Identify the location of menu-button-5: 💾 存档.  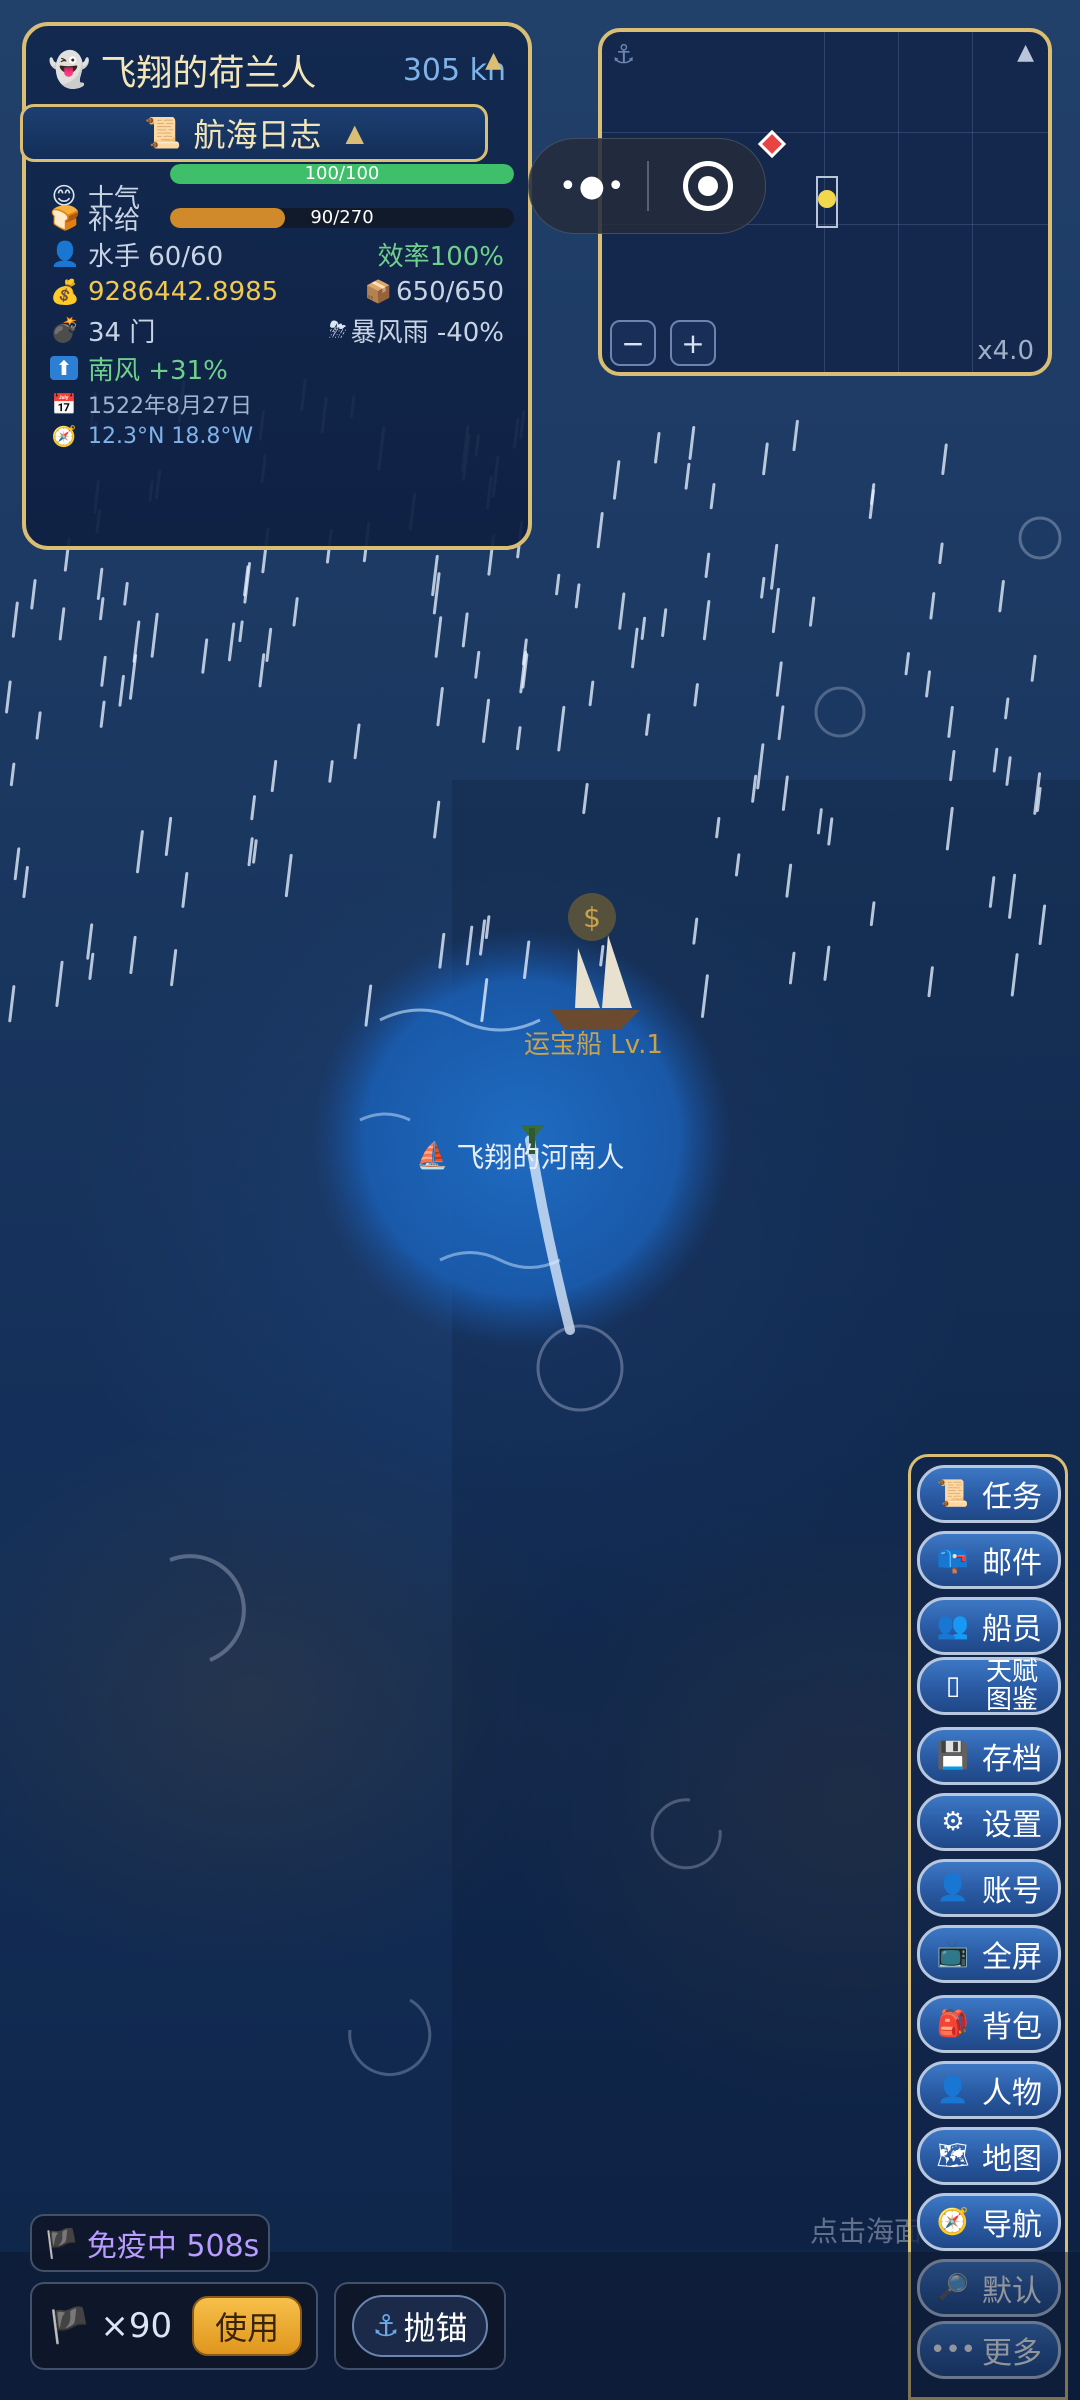
(989, 1756).